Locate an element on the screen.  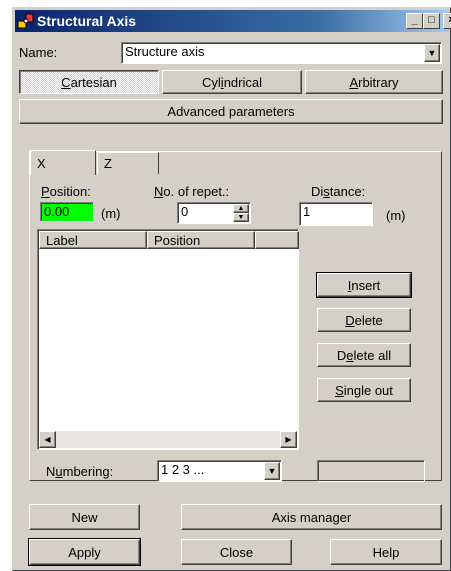
position-unit: (m) is located at coordinates (111, 213).